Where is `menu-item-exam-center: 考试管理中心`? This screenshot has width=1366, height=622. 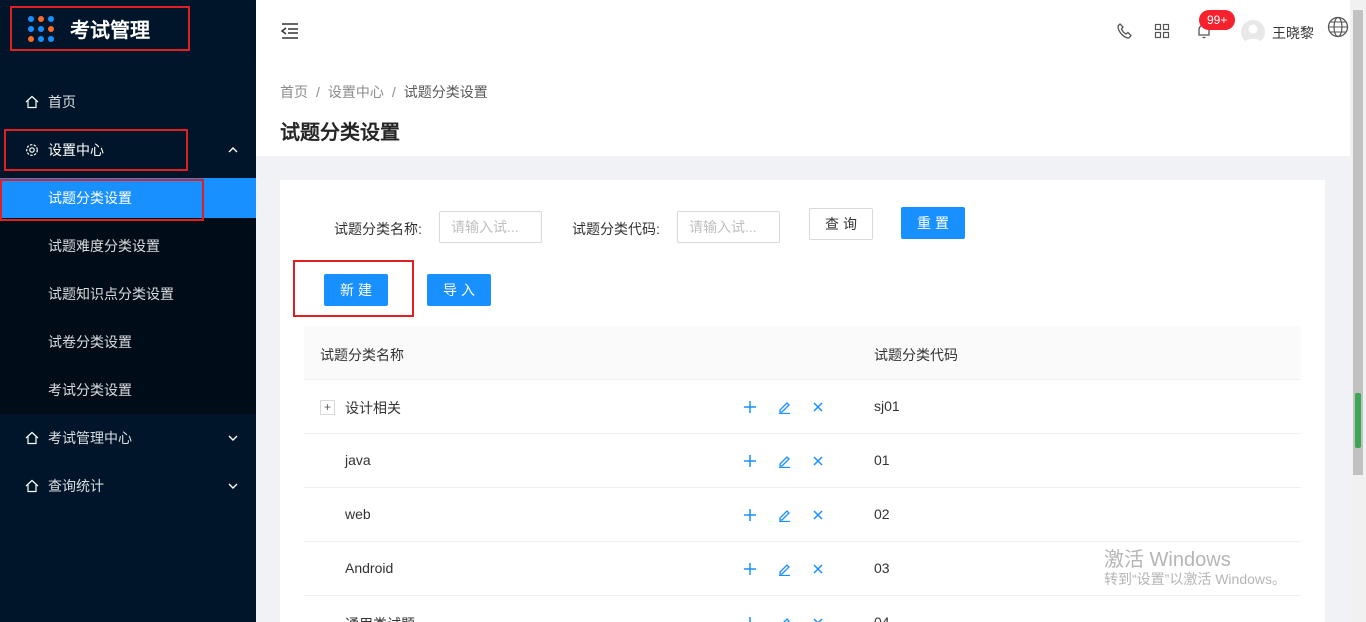
menu-item-exam-center: 考试管理中心 is located at coordinates (128, 438).